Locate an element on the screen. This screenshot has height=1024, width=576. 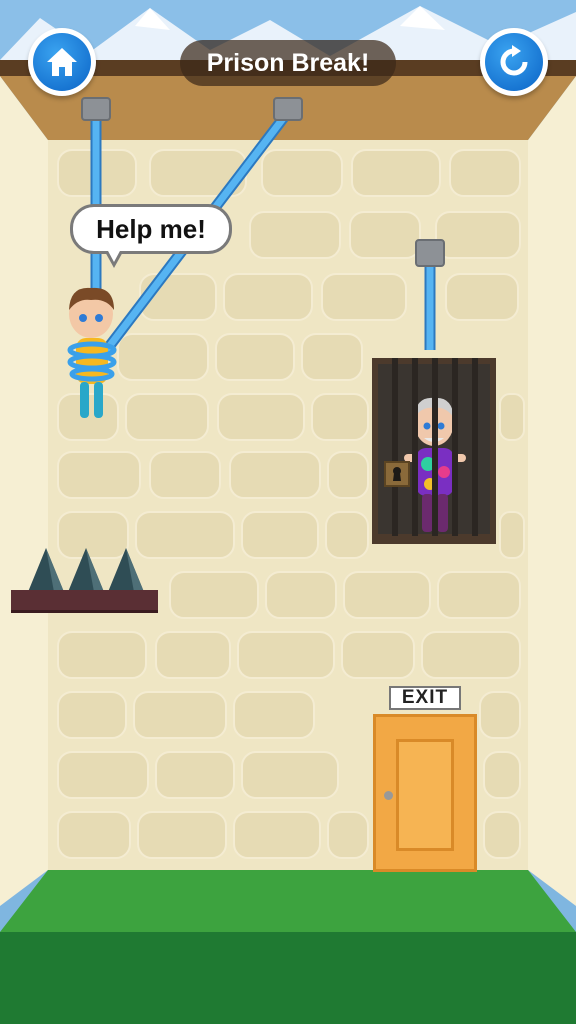
spike-trap is located at coordinates (86, 570).